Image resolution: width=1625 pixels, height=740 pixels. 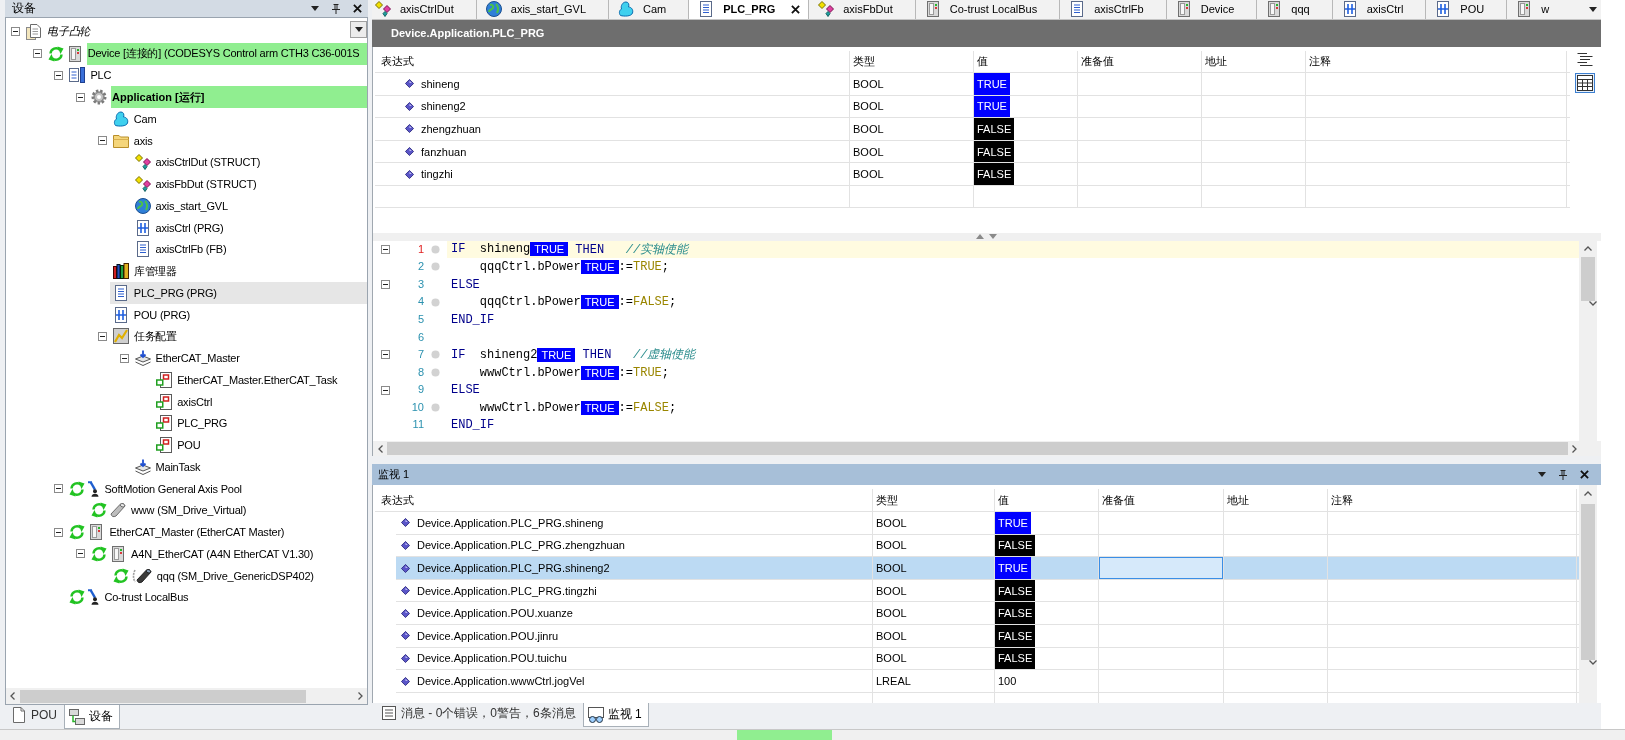 What do you see at coordinates (1378, 9) in the screenshot?
I see `editor-tab: axisCtrl` at bounding box center [1378, 9].